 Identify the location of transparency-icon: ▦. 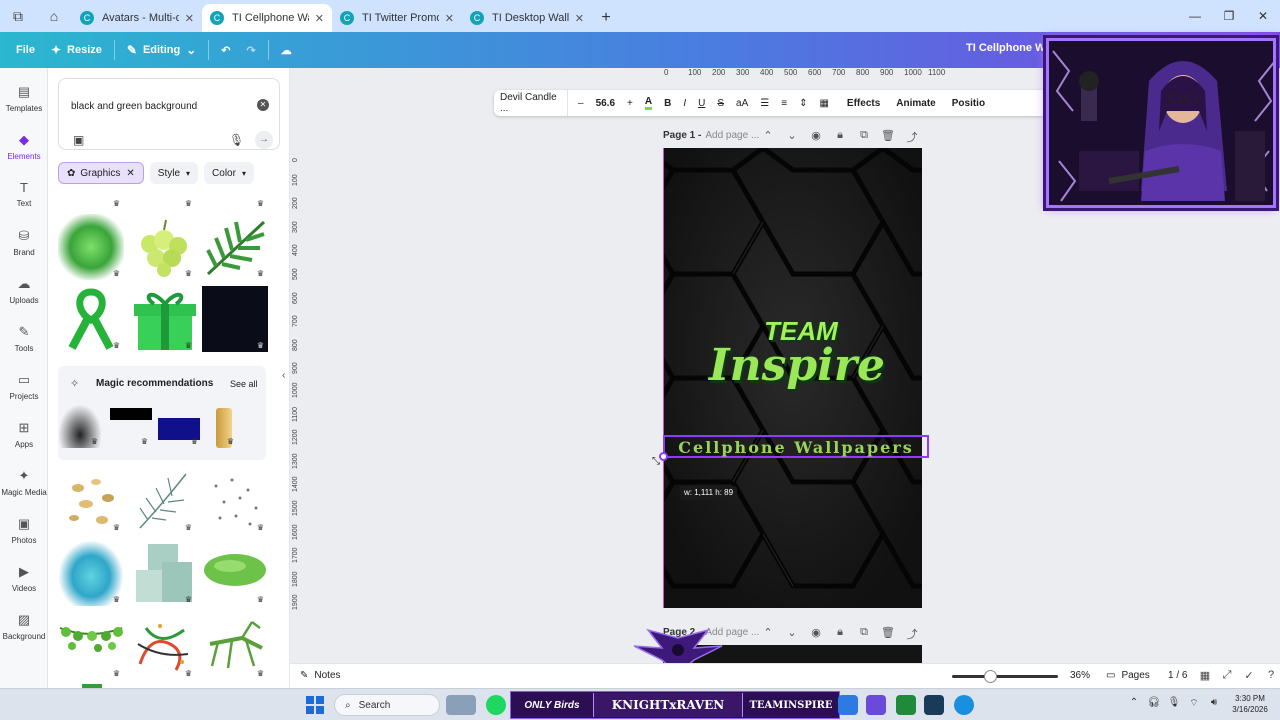
(823, 103).